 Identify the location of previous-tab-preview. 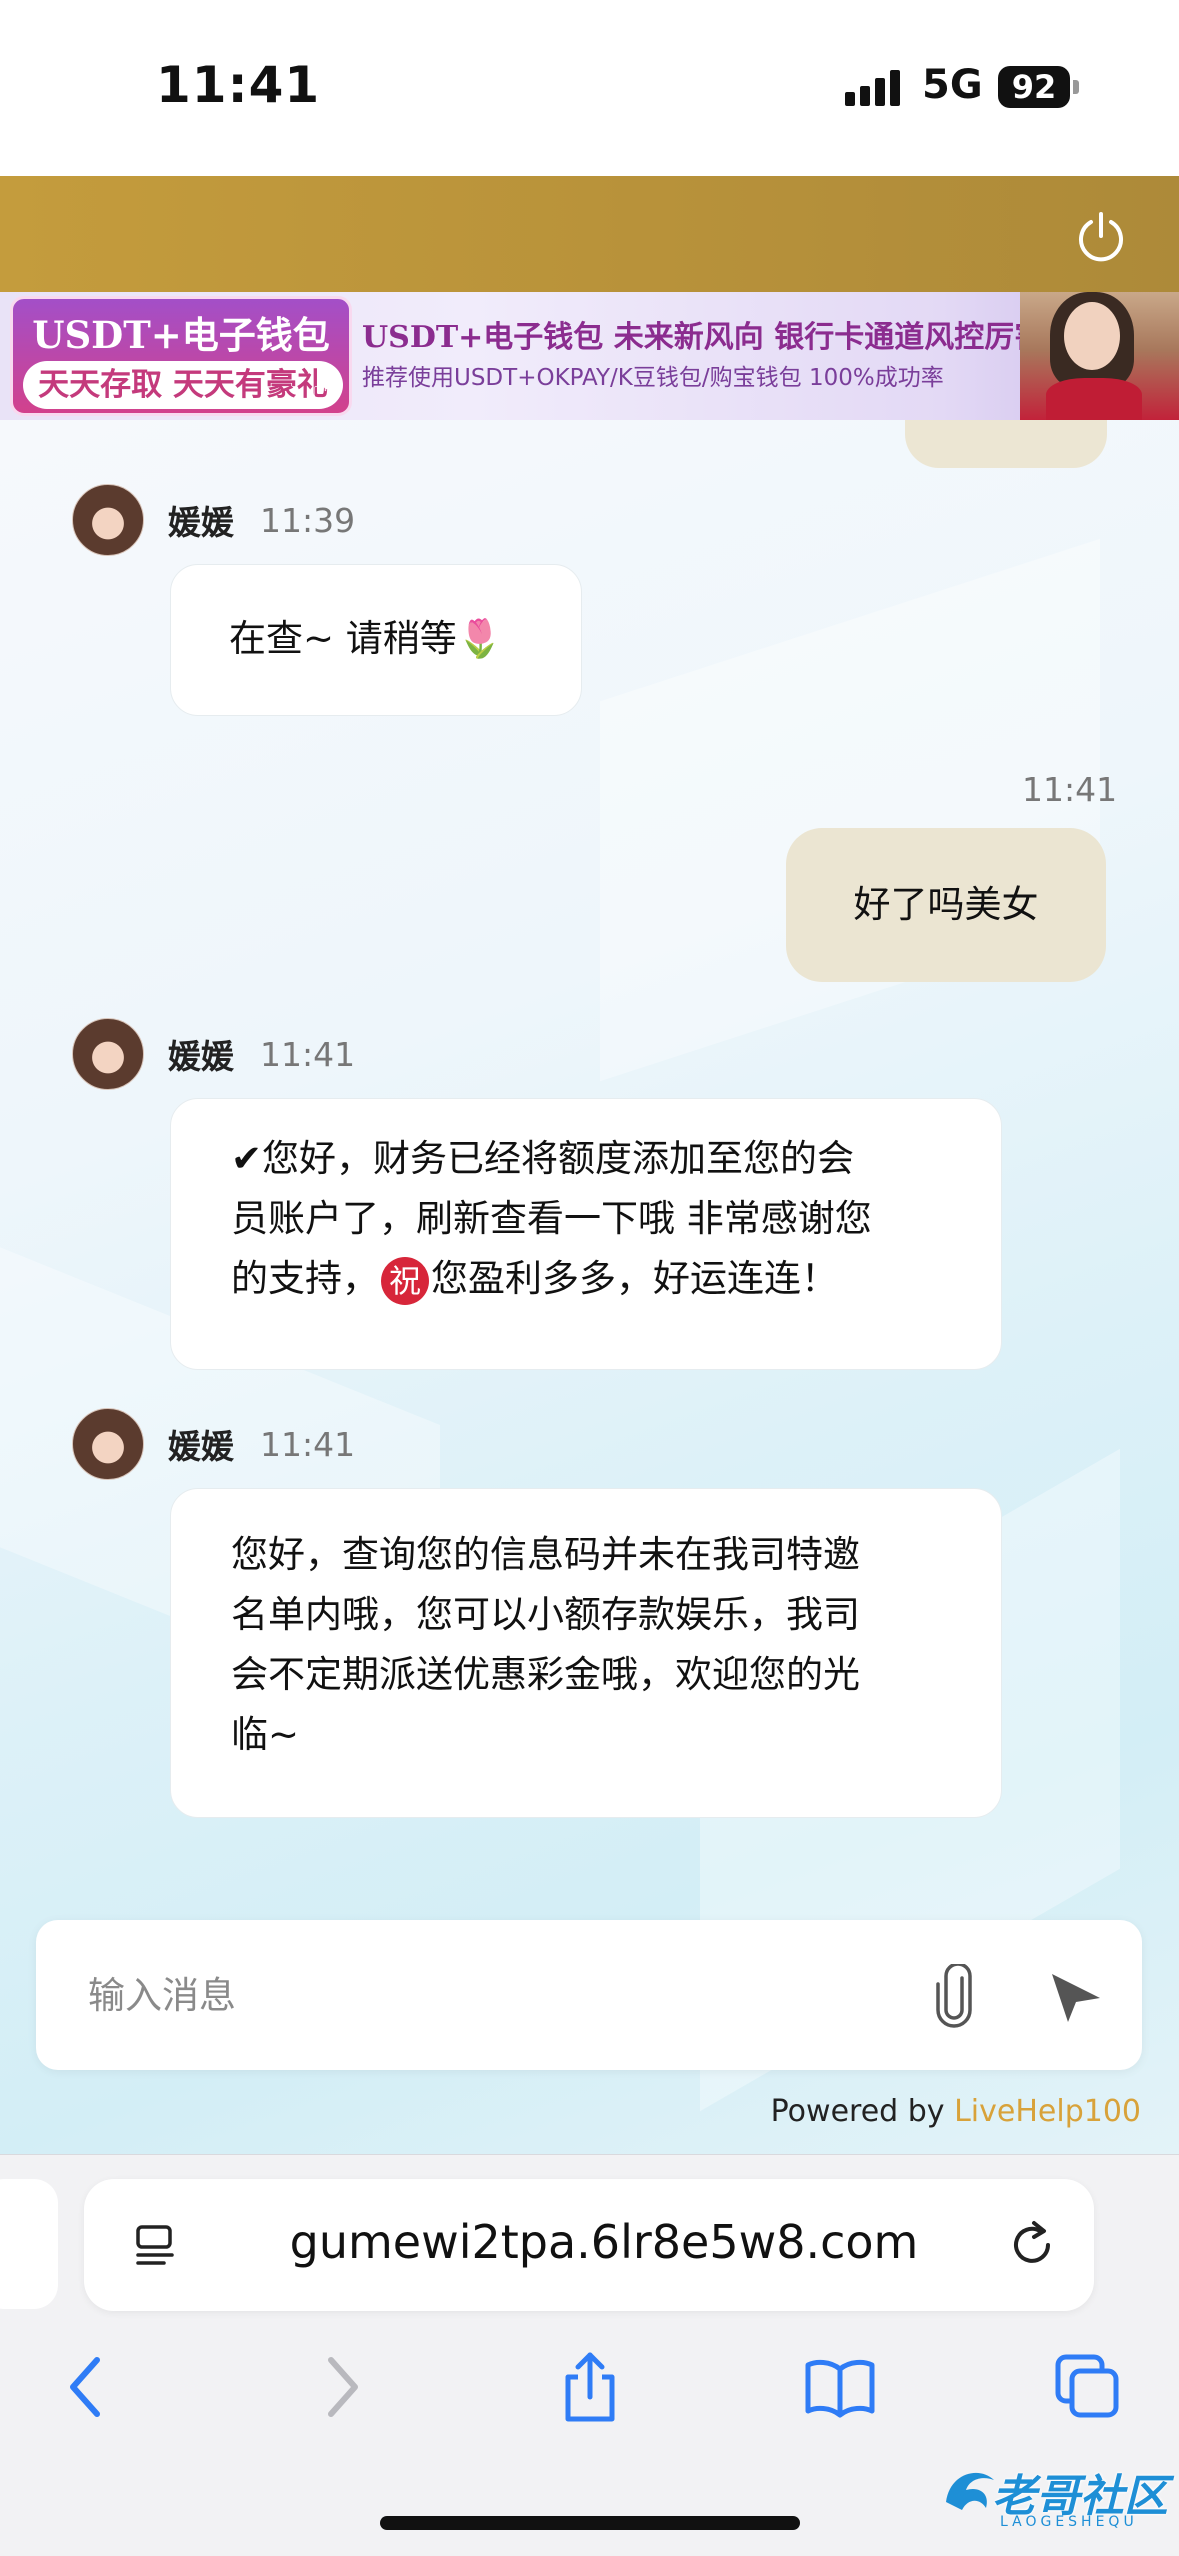
(29, 2244).